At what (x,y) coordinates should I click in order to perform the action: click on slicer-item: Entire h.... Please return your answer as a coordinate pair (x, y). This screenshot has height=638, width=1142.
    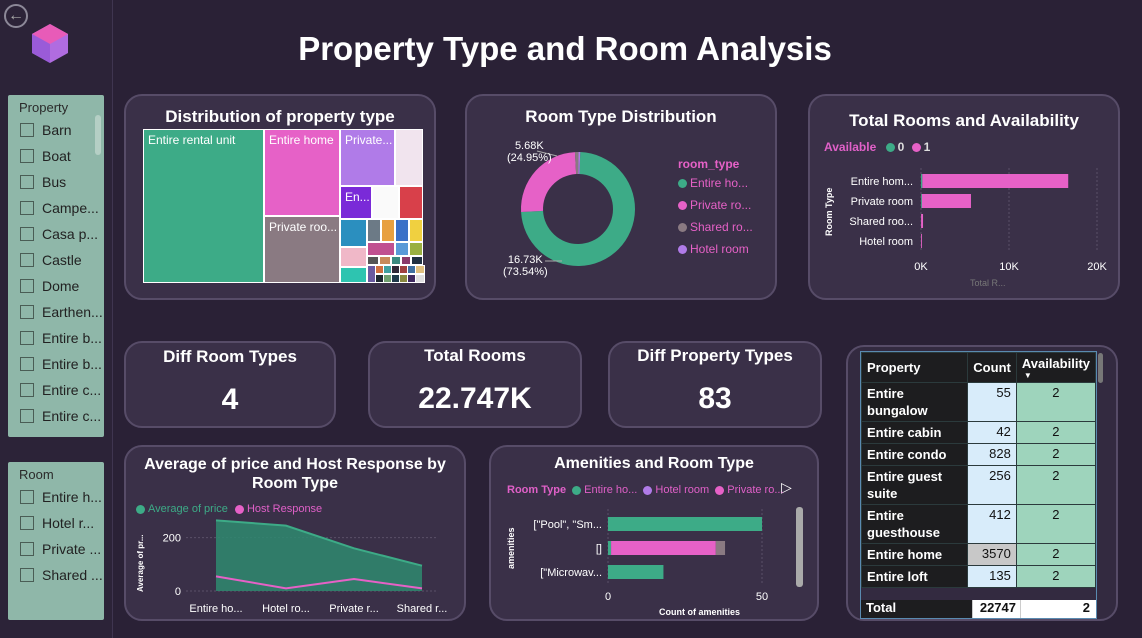
    Looking at the image, I should click on (62, 497).